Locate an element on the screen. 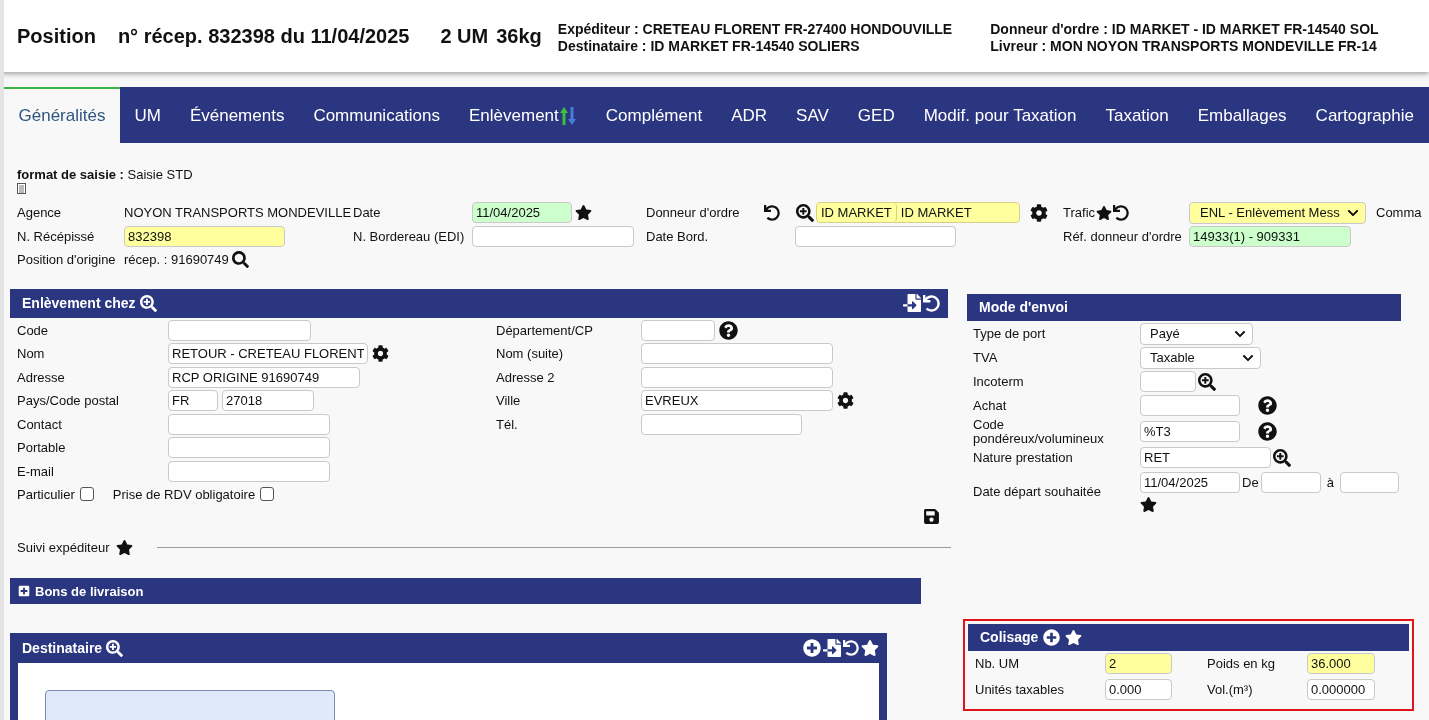  text-field: EVREUX is located at coordinates (737, 401).